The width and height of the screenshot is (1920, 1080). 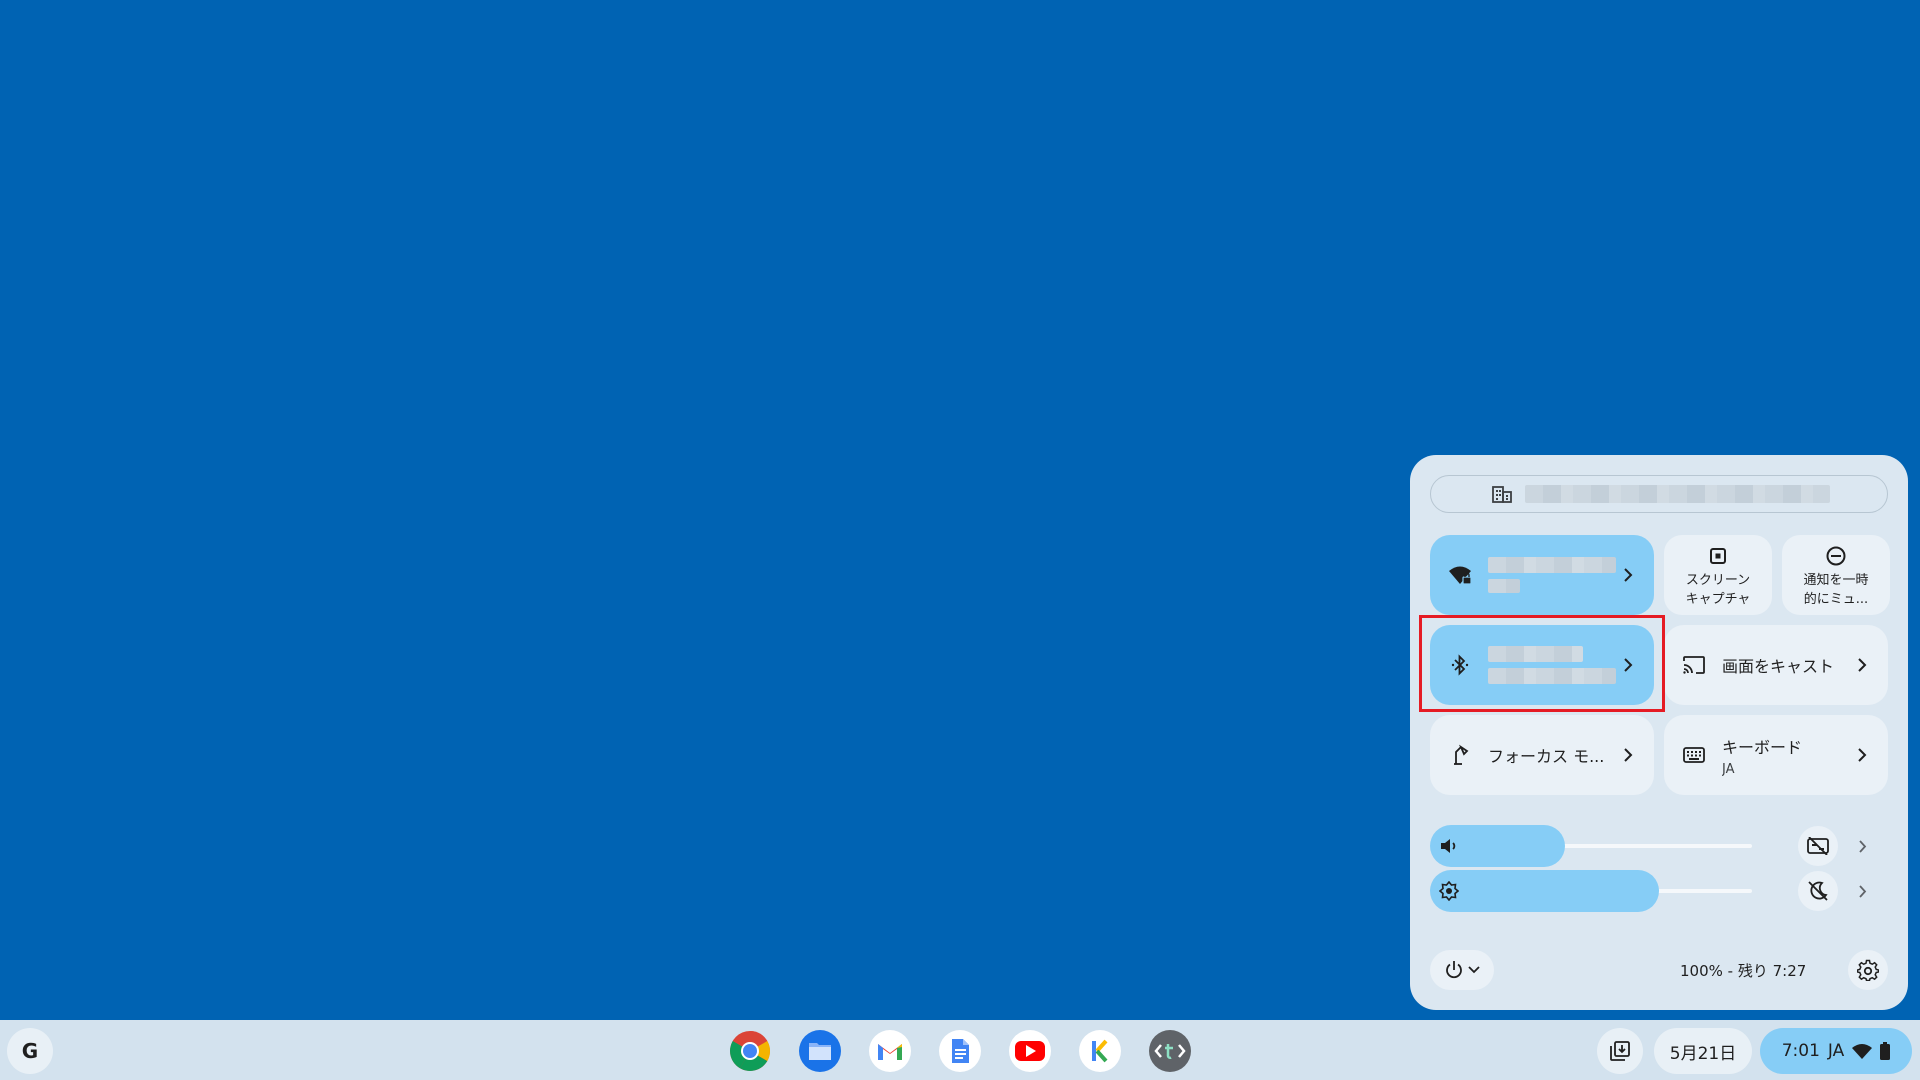 I want to click on status-area: 7:01 JA, so click(x=1836, y=1051).